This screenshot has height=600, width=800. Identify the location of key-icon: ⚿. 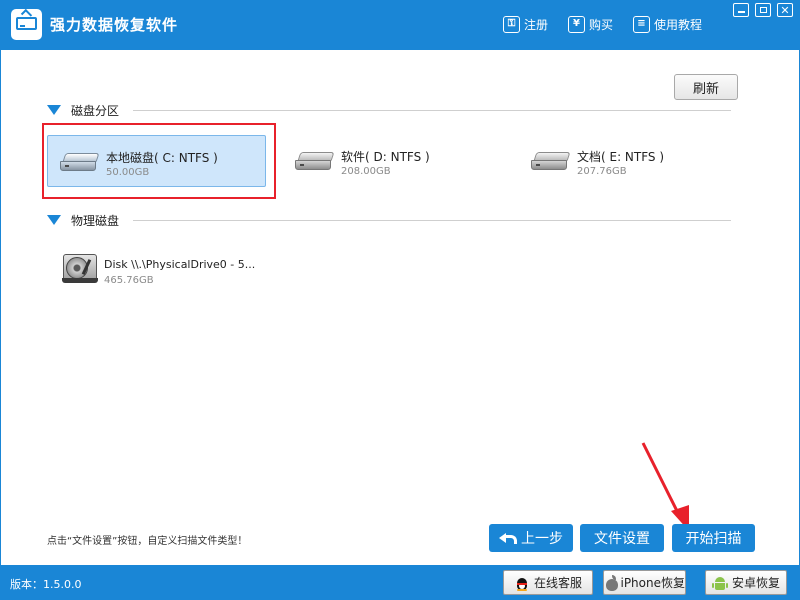
(511, 24).